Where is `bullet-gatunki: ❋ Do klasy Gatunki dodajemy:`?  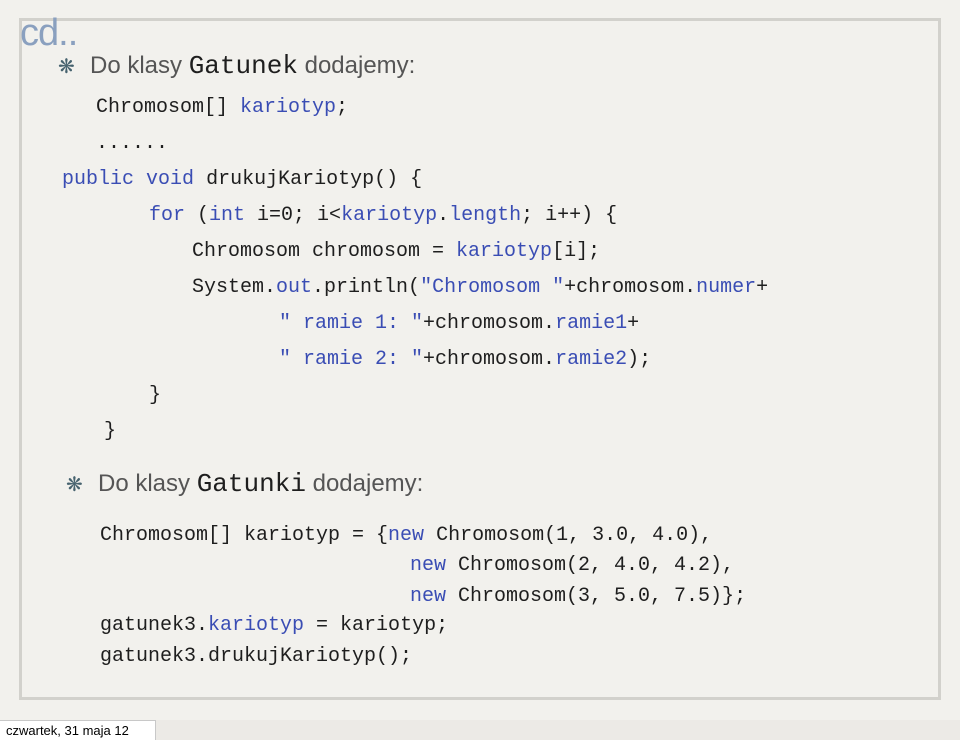
bullet-gatunki: ❋ Do klasy Gatunki dodajemy: is located at coordinates (244, 484).